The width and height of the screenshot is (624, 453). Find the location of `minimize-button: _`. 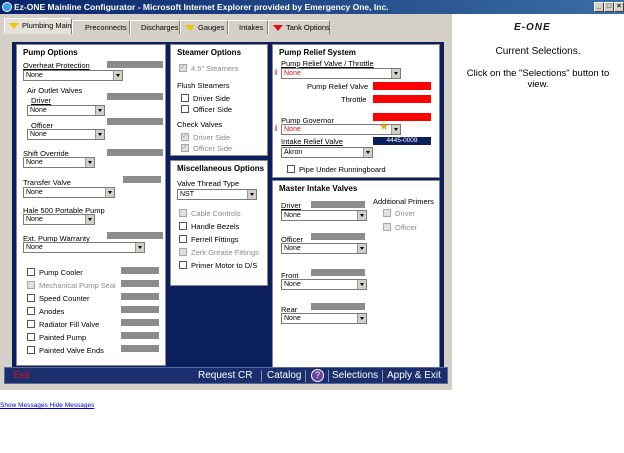

minimize-button: _ is located at coordinates (599, 7).